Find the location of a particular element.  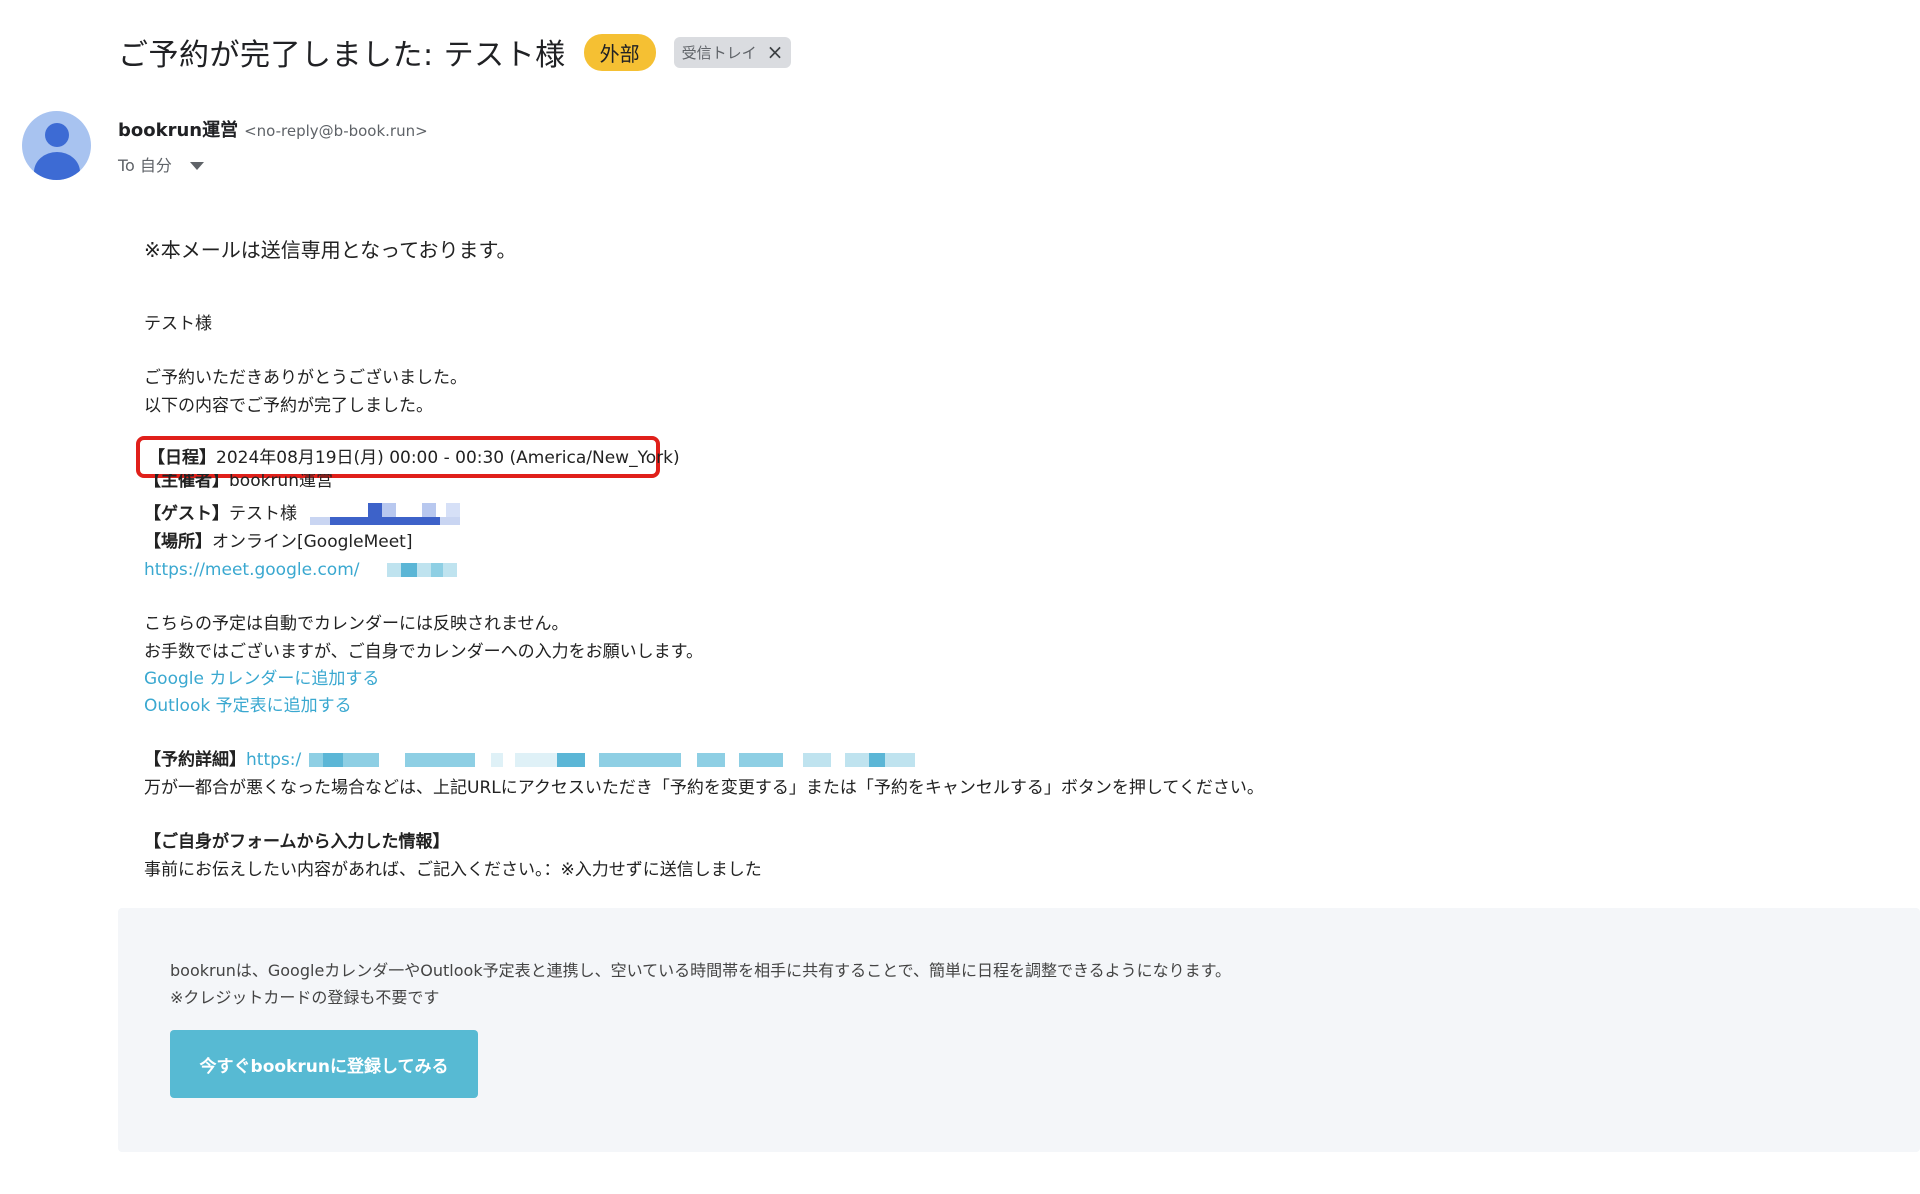

avatar-body-shape is located at coordinates (57, 166).